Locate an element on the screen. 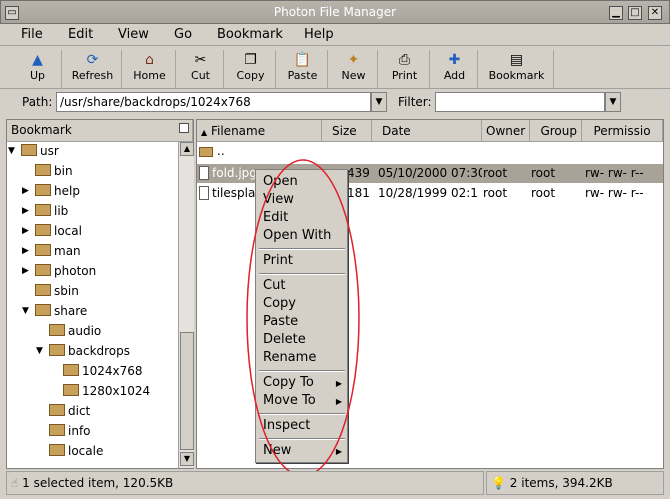 The width and height of the screenshot is (670, 499). print-button: ⎙ Print is located at coordinates (405, 69).